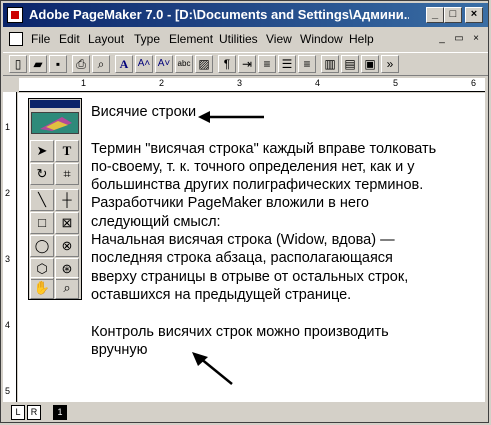 This screenshot has height=425, width=491. I want to click on text-line: Контроль висячих строк можно производить, so click(240, 331).